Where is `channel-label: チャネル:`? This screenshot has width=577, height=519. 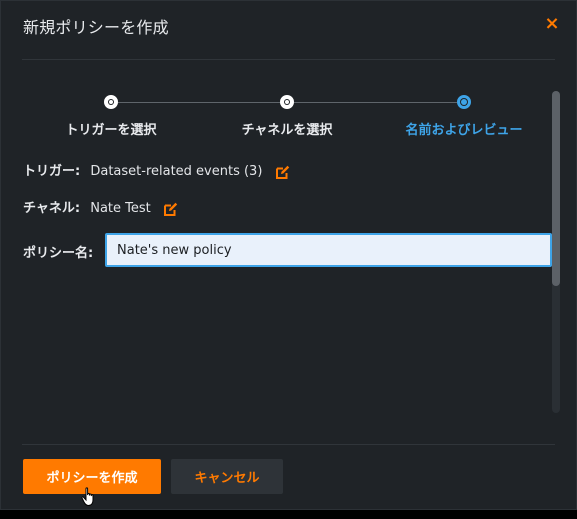 channel-label: チャネル: is located at coordinates (52, 208).